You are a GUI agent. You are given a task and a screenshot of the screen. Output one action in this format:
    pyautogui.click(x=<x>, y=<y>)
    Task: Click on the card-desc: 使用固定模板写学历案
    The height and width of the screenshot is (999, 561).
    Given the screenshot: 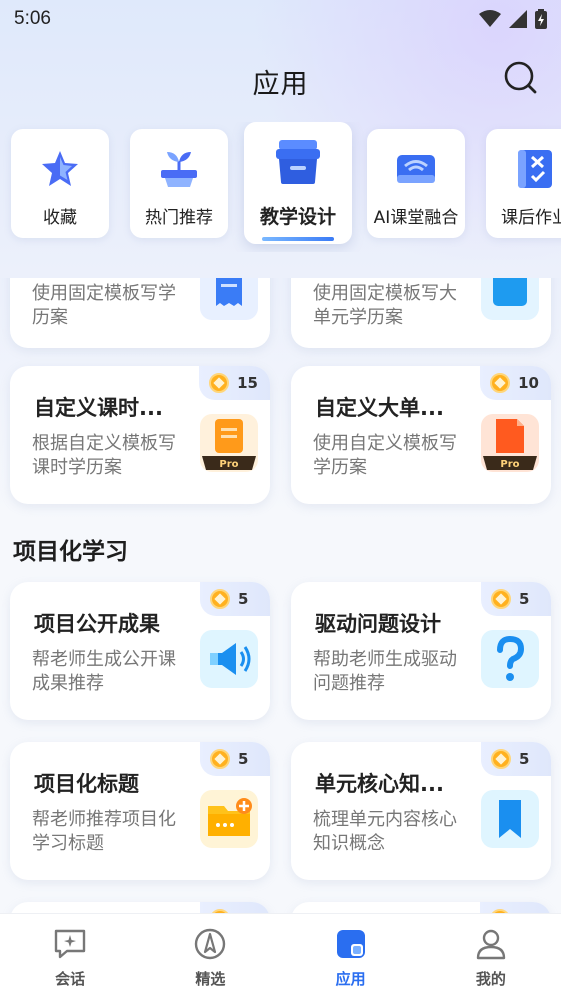 What is the action you would take?
    pyautogui.click(x=104, y=305)
    